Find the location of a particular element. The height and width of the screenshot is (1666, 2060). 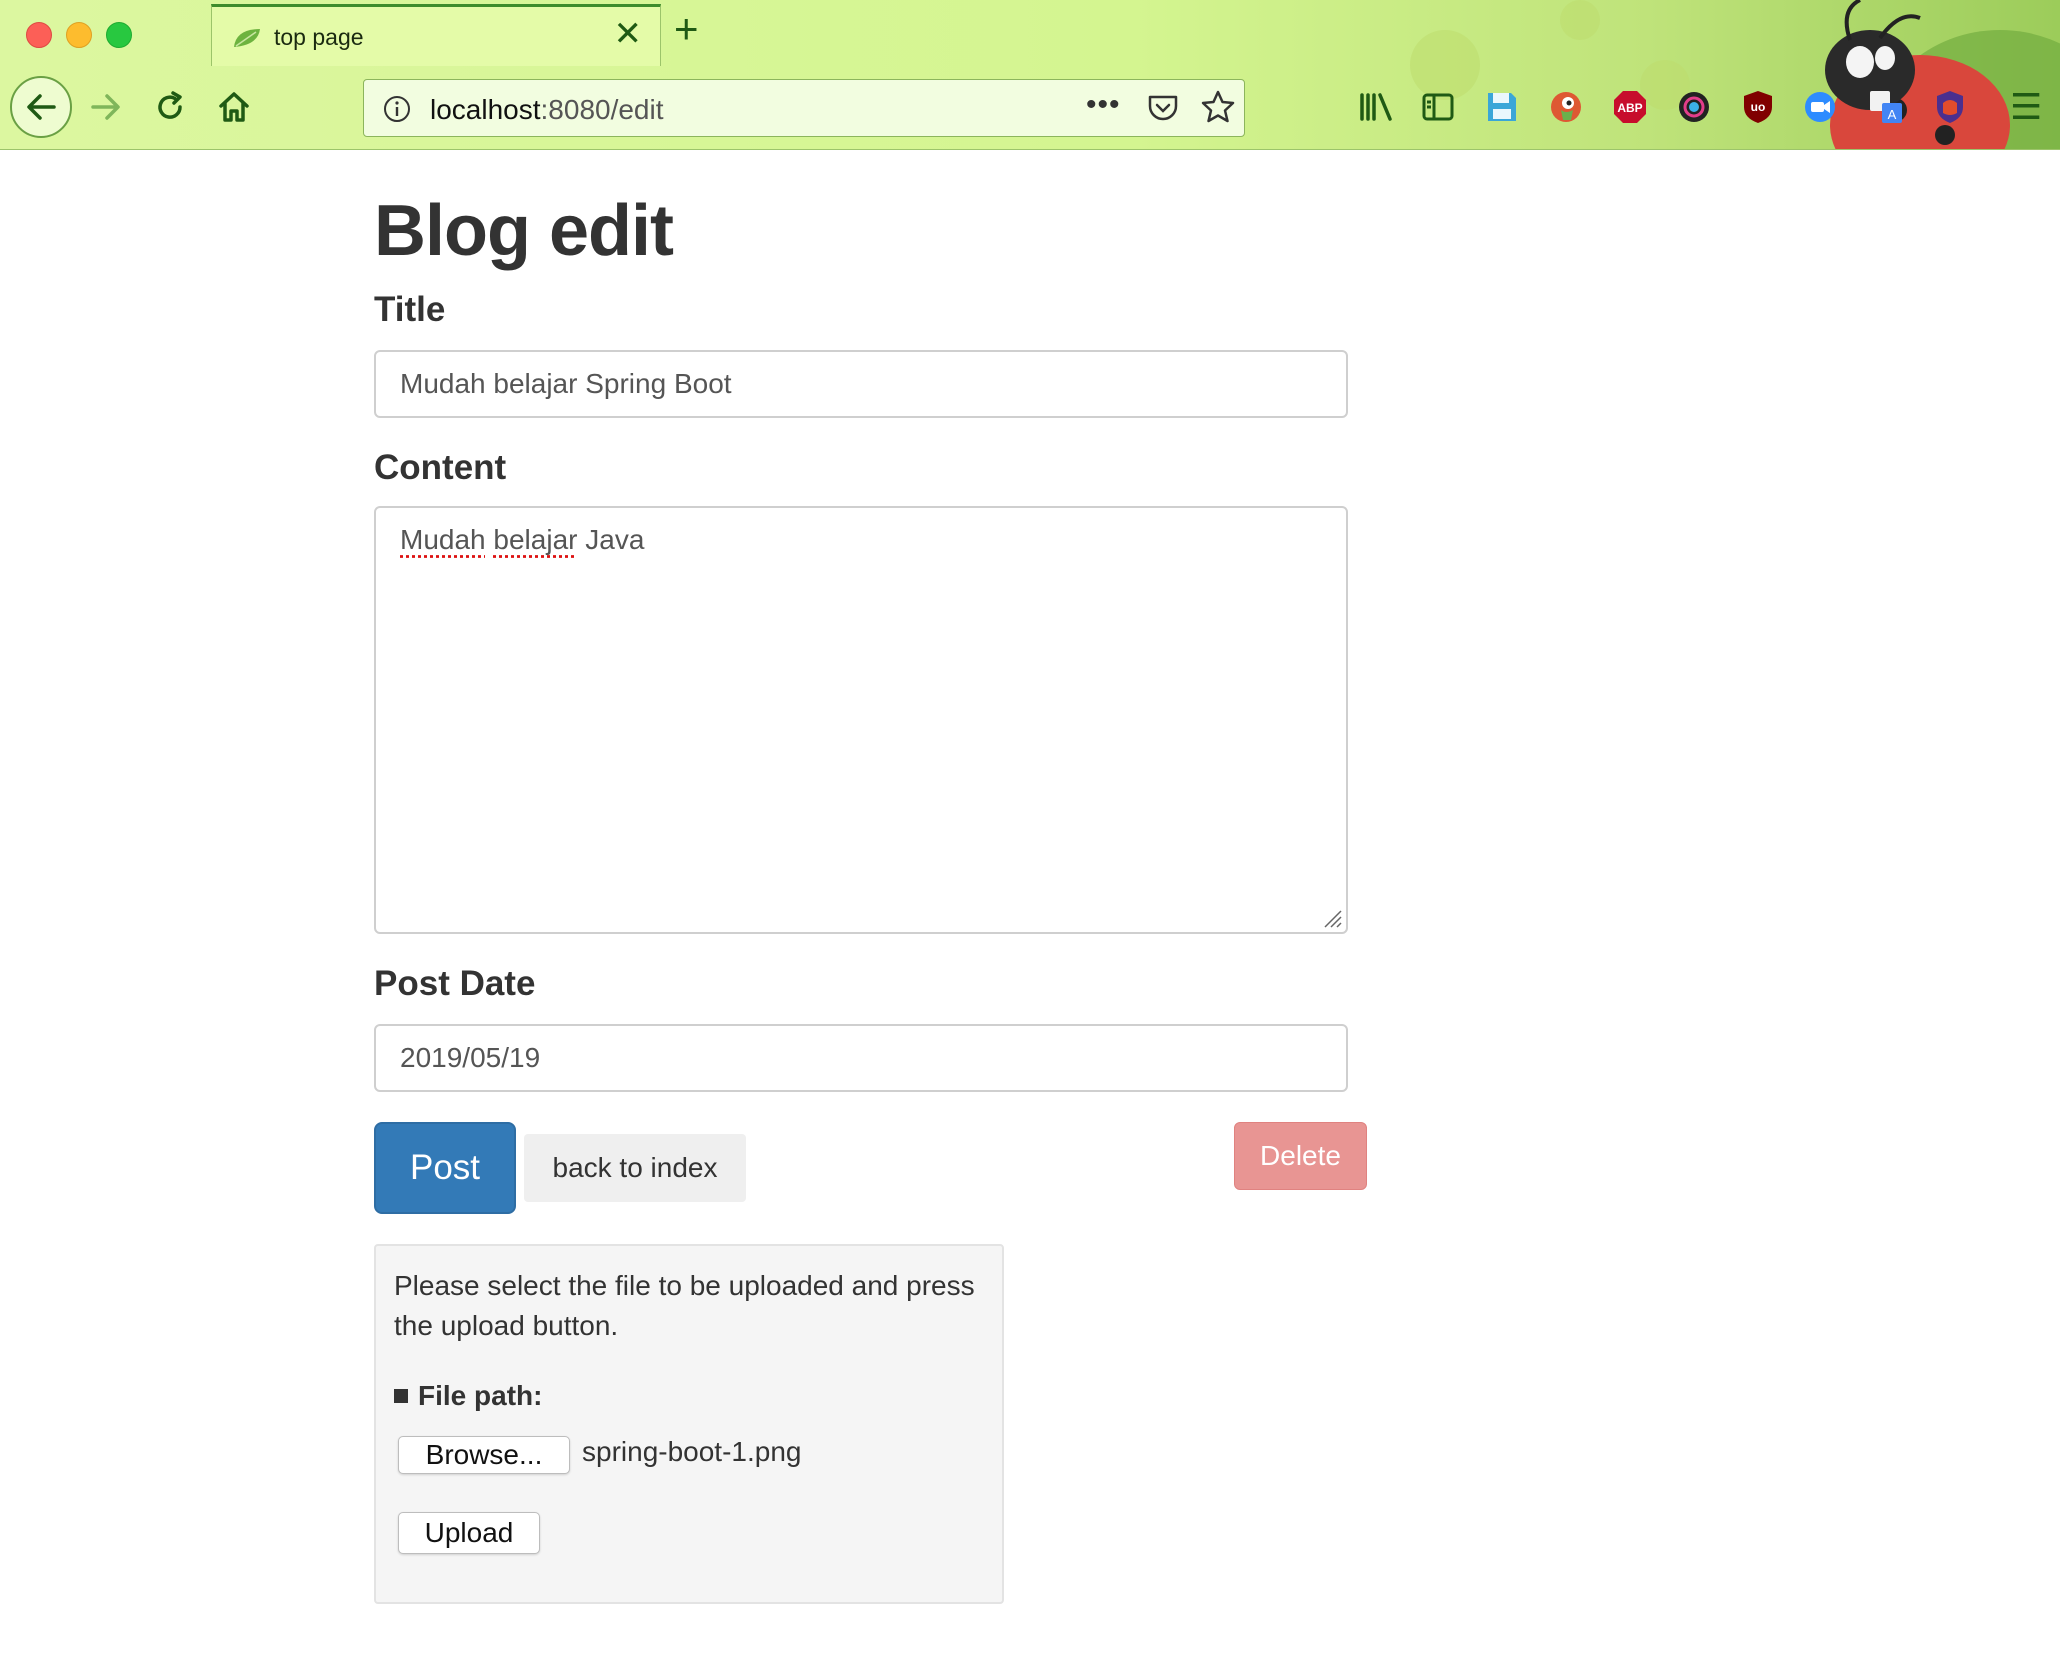

page-title: Blog edit is located at coordinates (524, 231).